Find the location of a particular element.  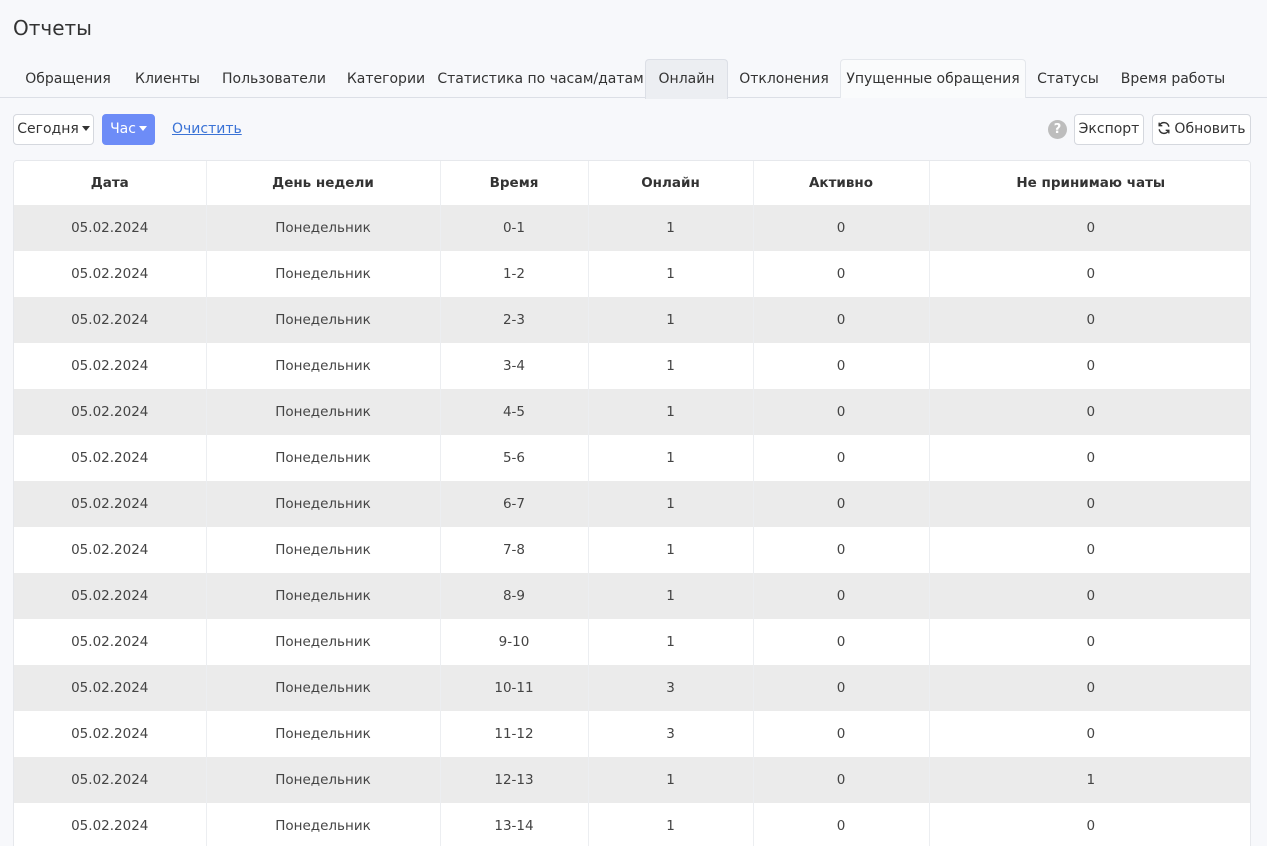

period-dropdown: Сегодня is located at coordinates (53, 129).